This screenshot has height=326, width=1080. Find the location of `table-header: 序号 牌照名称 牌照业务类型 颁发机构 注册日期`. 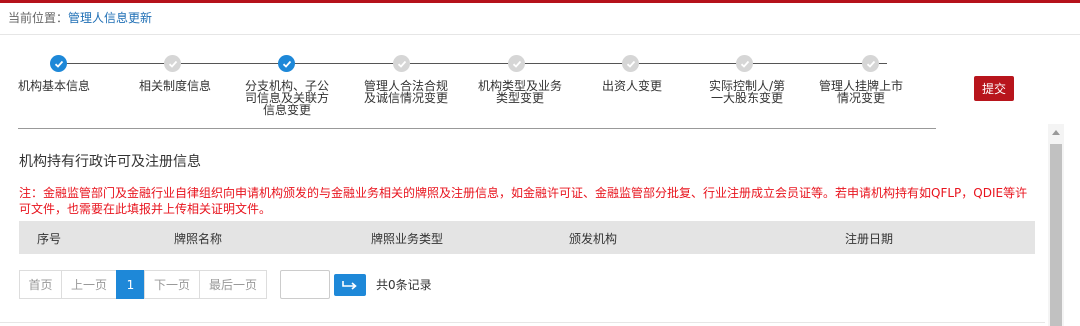

table-header: 序号 牌照名称 牌照业务类型 颁发机构 注册日期 is located at coordinates (527, 237).